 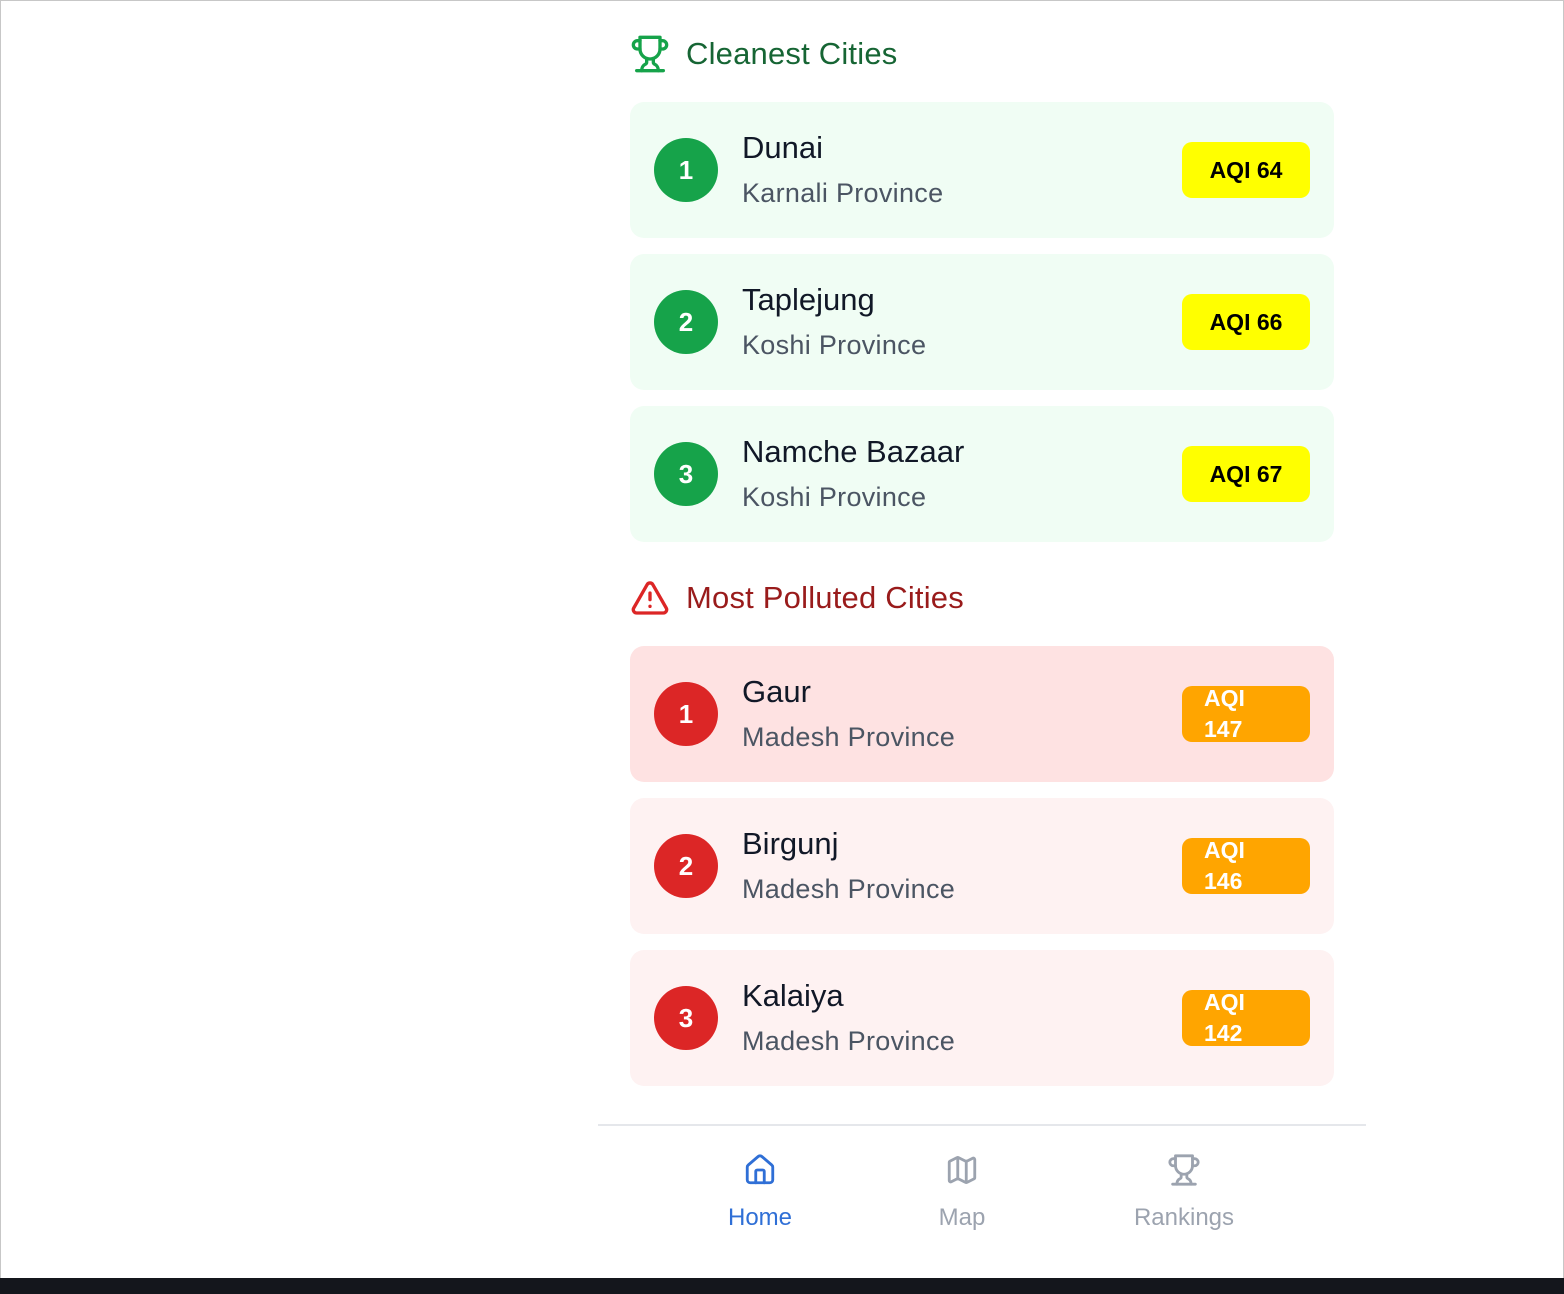 I want to click on aqi-badge: AQI 64, so click(x=1246, y=170).